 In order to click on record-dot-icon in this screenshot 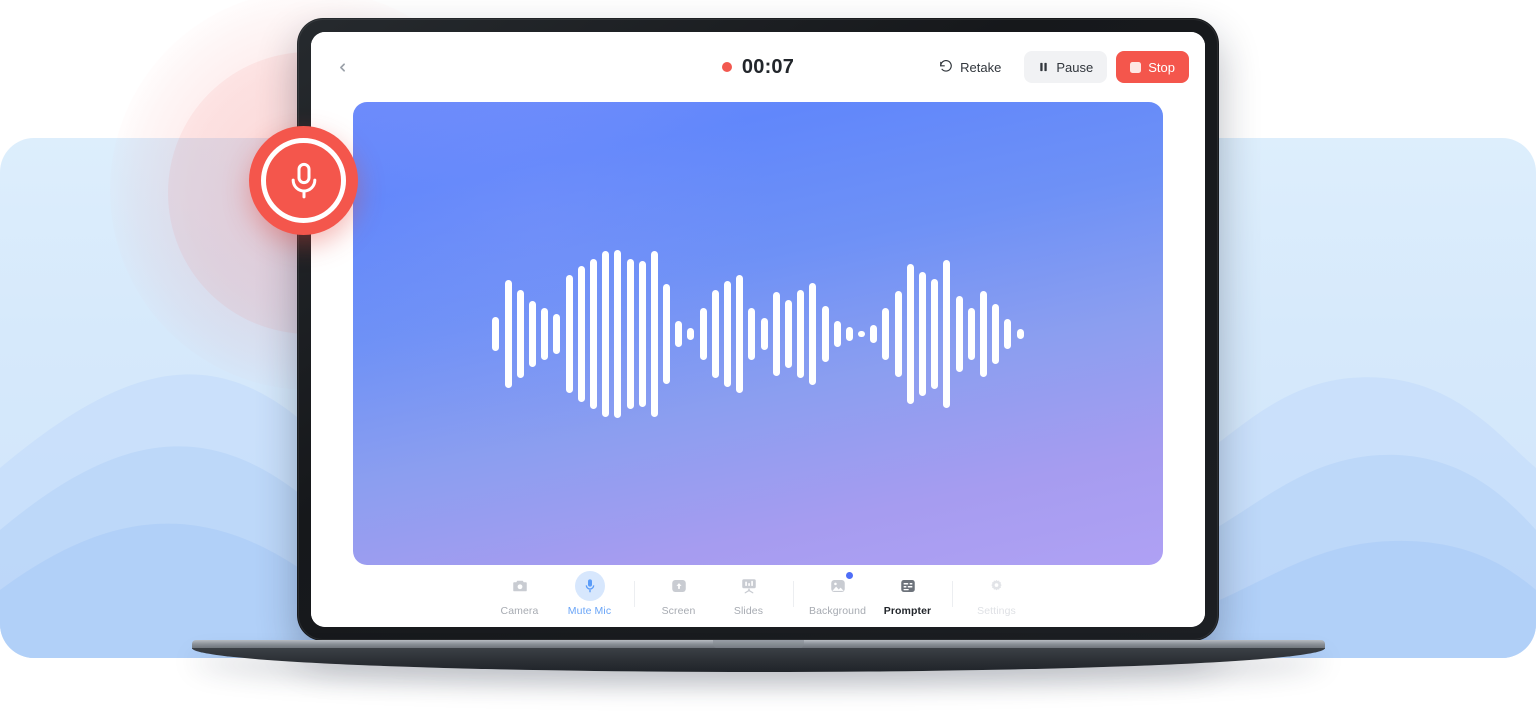, I will do `click(726, 67)`.